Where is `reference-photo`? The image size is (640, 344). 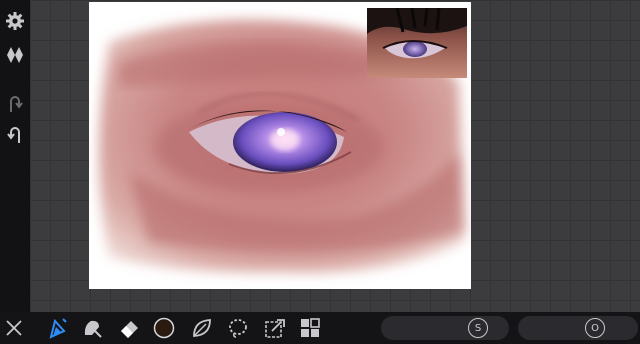 reference-photo is located at coordinates (417, 43).